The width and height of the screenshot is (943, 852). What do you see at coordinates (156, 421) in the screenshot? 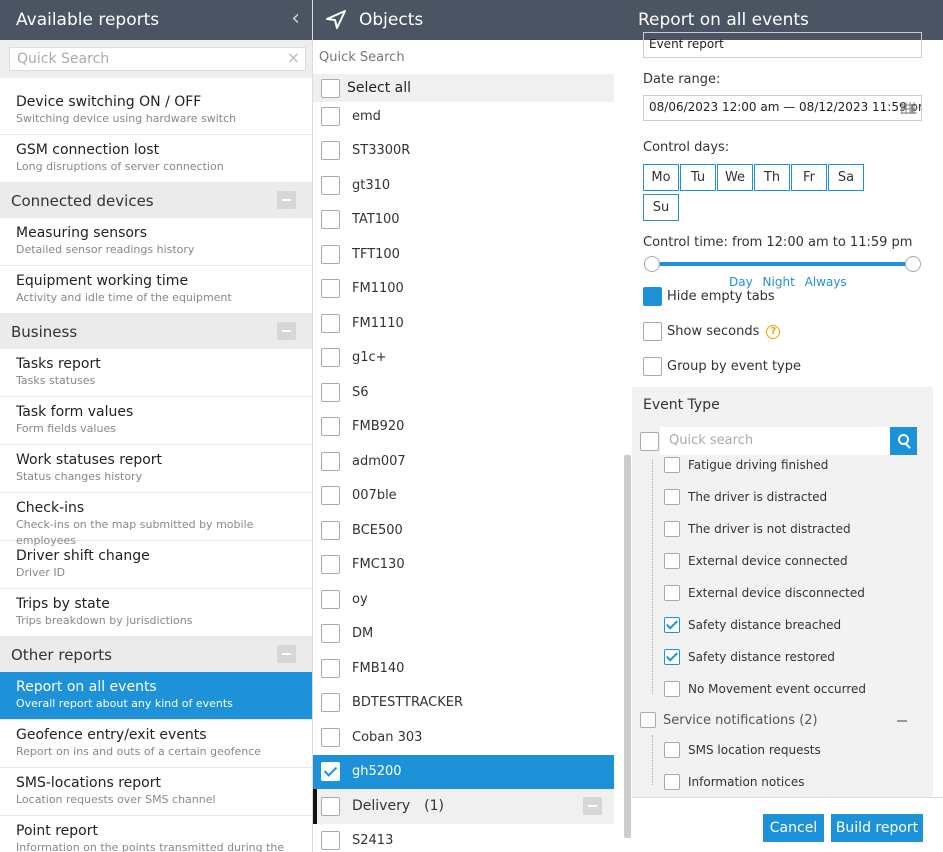
I see `report-item: Task form values Form fields values` at bounding box center [156, 421].